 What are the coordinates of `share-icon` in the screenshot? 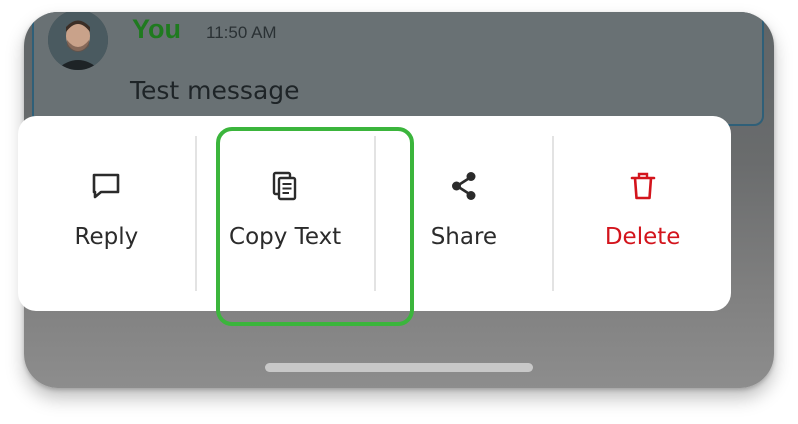 It's located at (464, 186).